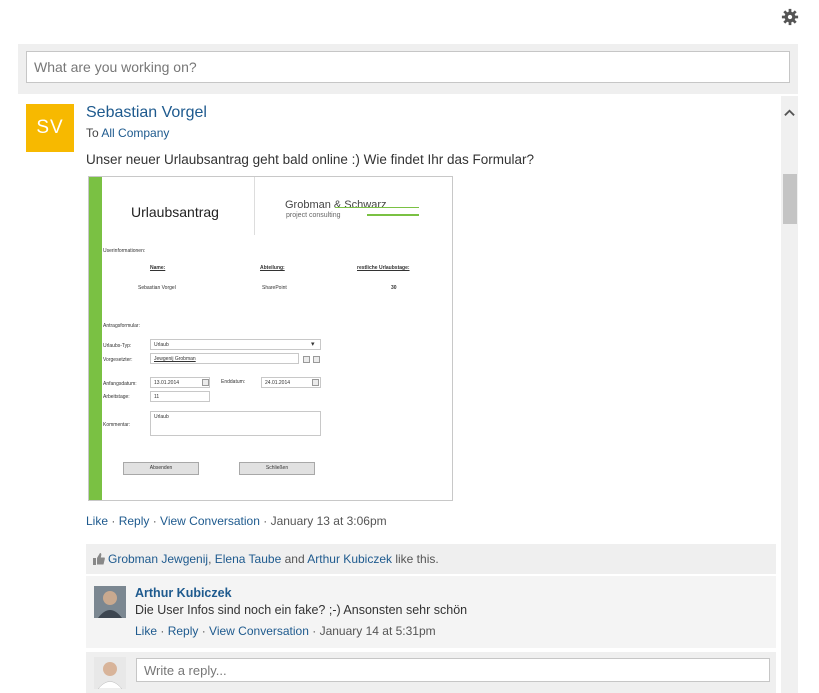 The height and width of the screenshot is (693, 819). Describe the element at coordinates (294, 559) in the screenshot. I see `likes-and: and` at that location.